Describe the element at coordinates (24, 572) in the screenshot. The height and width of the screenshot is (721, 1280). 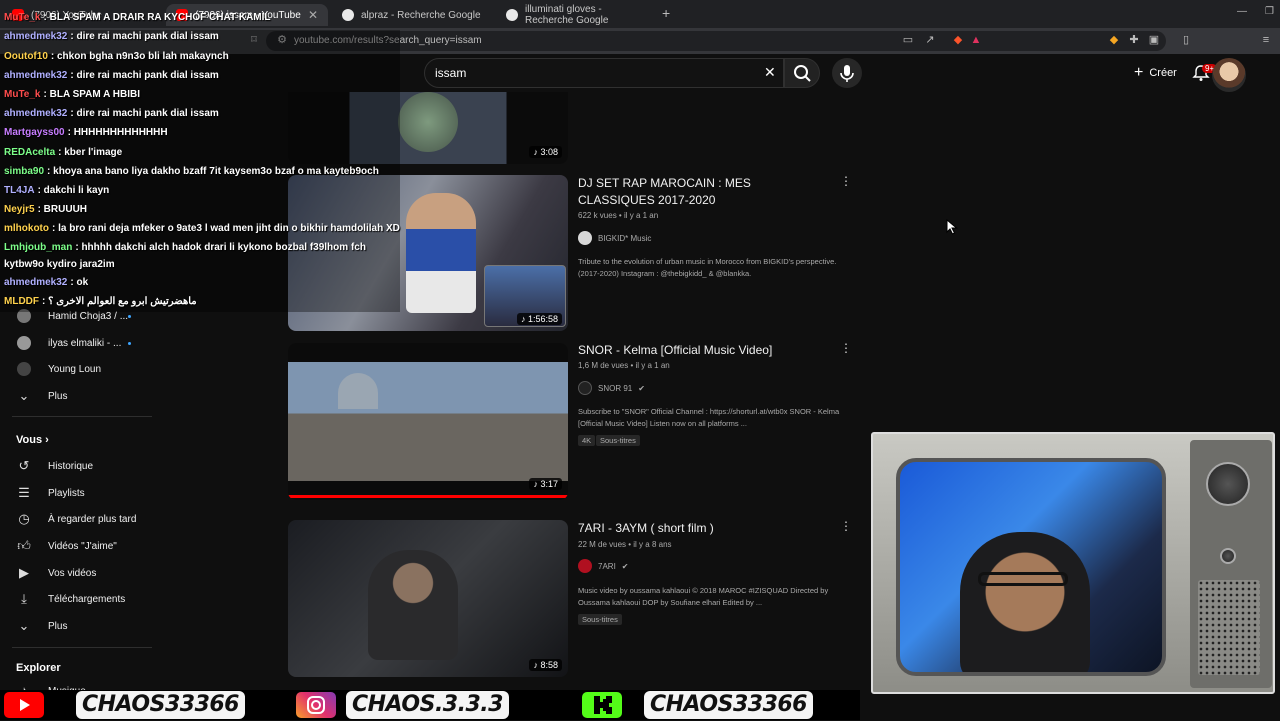
I see `video-icon: ▶` at that location.